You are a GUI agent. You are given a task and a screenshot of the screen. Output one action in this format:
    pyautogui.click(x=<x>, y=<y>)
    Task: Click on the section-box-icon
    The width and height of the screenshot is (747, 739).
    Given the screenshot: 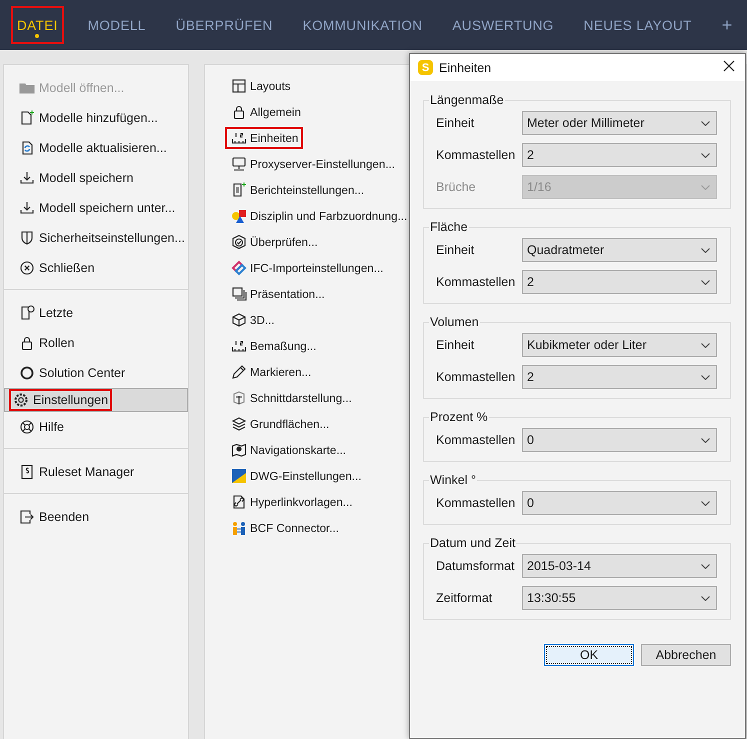 What is the action you would take?
    pyautogui.click(x=239, y=398)
    